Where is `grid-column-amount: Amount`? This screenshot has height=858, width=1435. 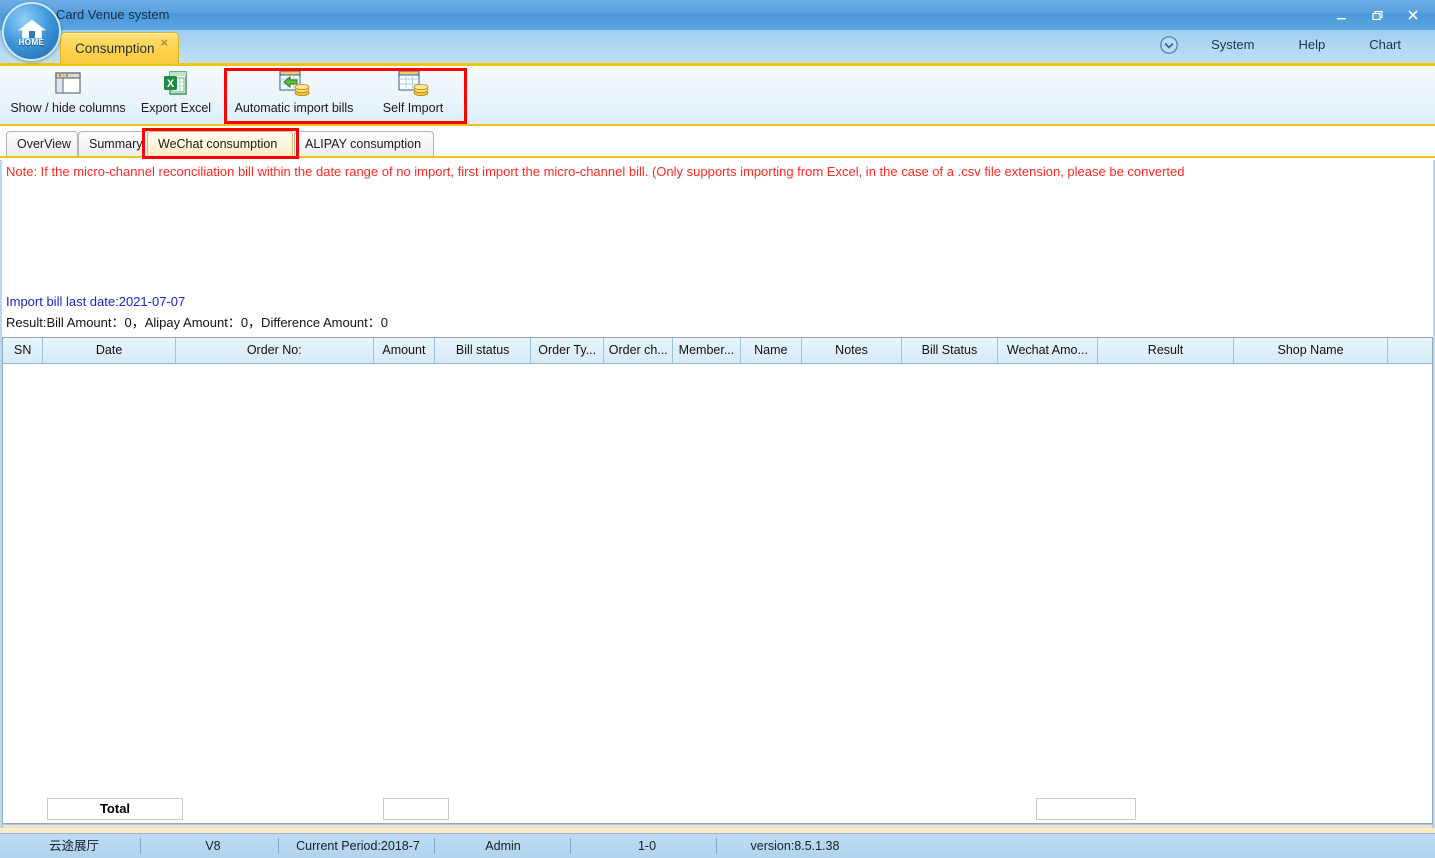 grid-column-amount: Amount is located at coordinates (404, 350).